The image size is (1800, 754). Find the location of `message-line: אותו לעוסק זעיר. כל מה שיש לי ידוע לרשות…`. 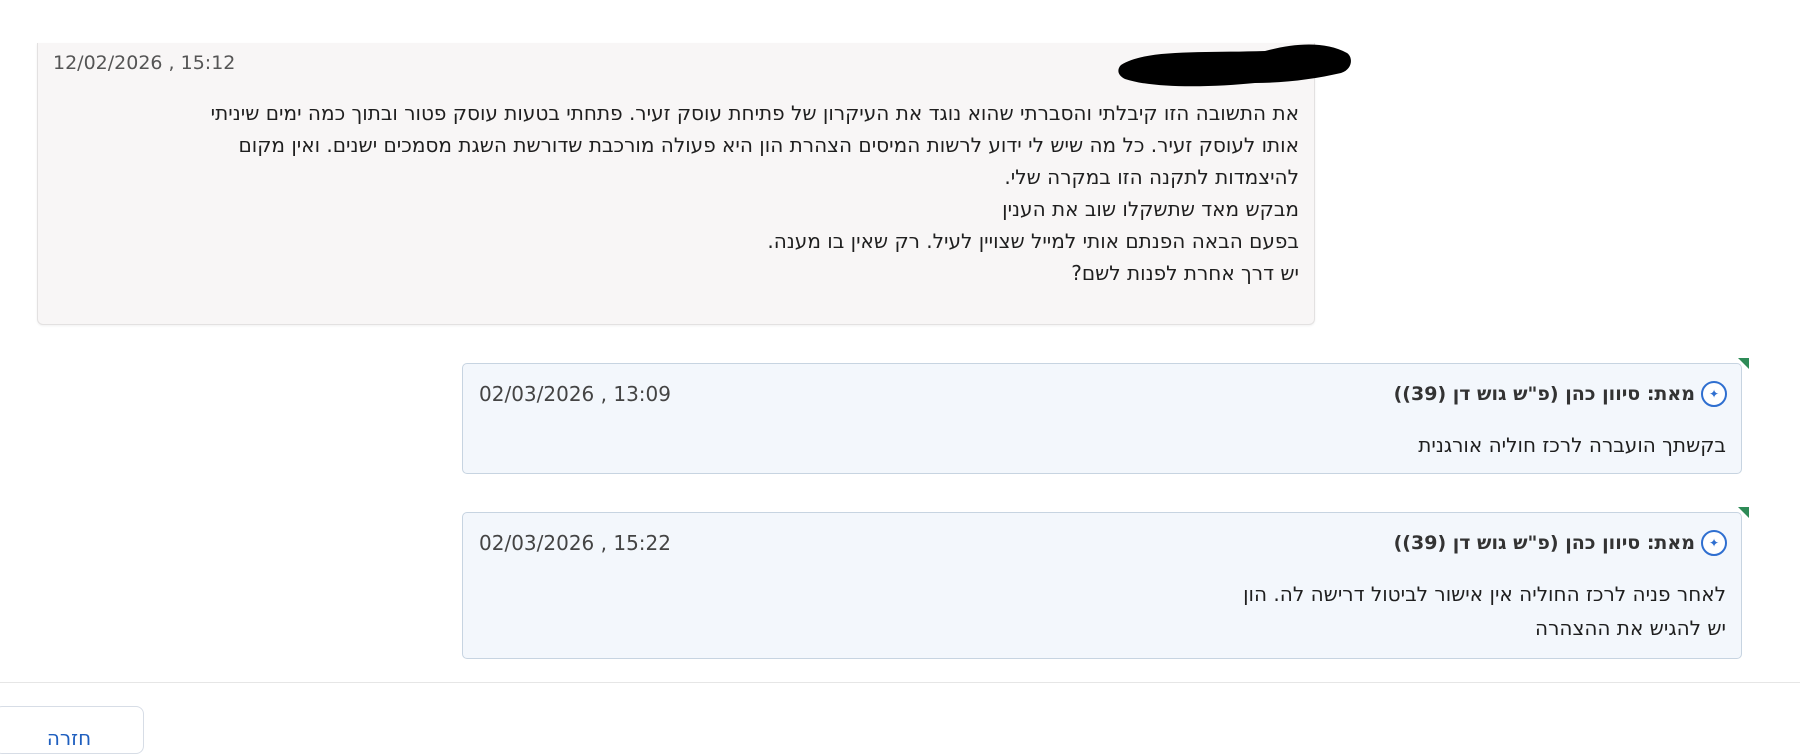

message-line: אותו לעוסק זעיר. כל מה שיש לי ידוע לרשות… is located at coordinates (768, 145).